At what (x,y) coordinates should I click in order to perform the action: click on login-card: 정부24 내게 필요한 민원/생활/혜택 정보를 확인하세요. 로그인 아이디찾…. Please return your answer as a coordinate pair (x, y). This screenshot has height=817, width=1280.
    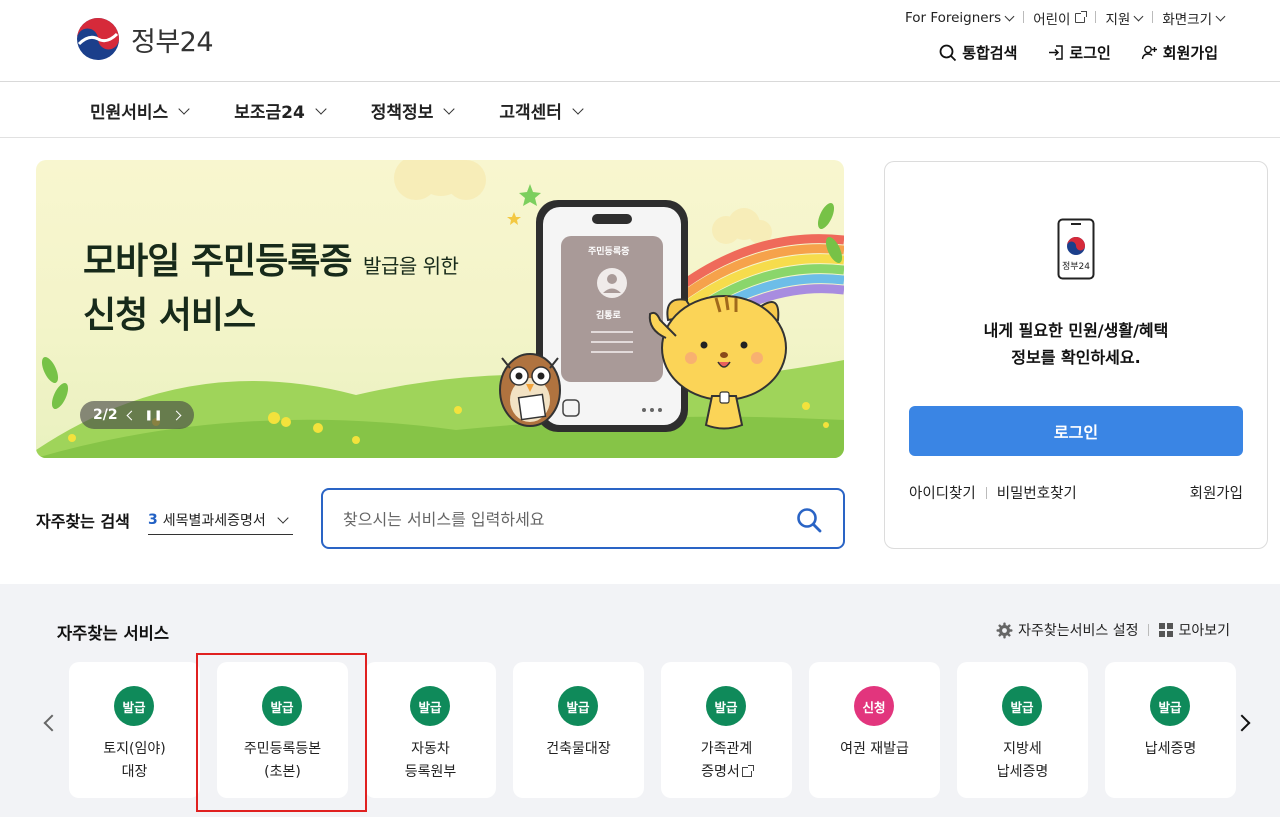
    Looking at the image, I should click on (1076, 355).